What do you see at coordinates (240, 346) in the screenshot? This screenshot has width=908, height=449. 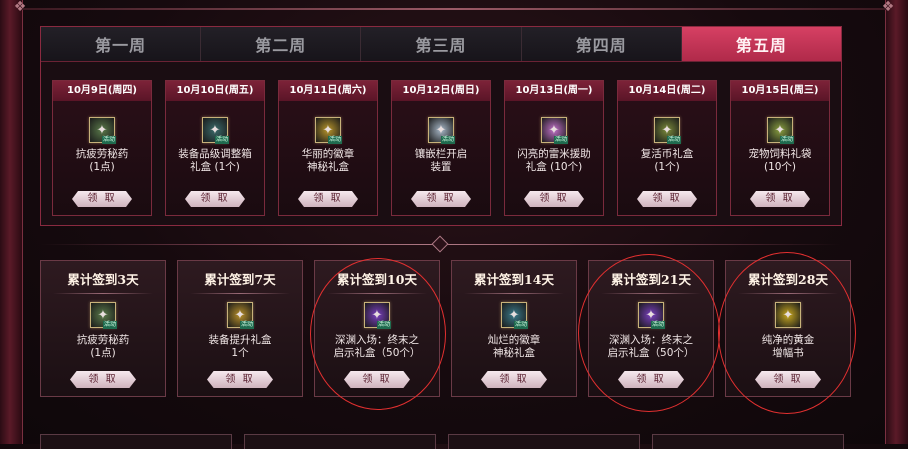 I see `item-name: 装备提升礼盒 1个` at bounding box center [240, 346].